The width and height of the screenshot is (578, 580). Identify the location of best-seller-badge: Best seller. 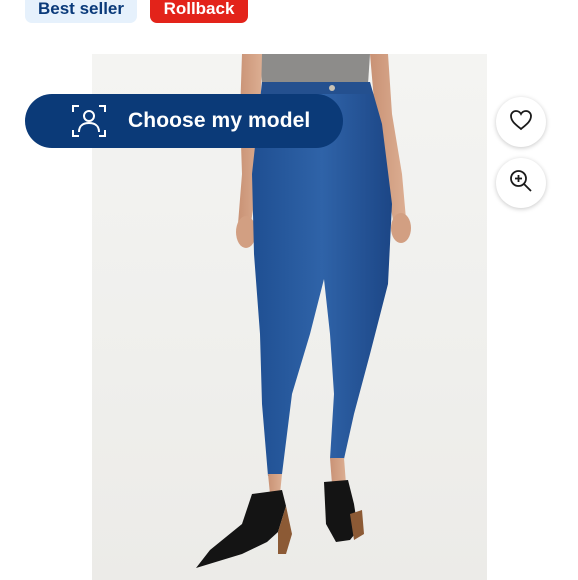
(81, 11).